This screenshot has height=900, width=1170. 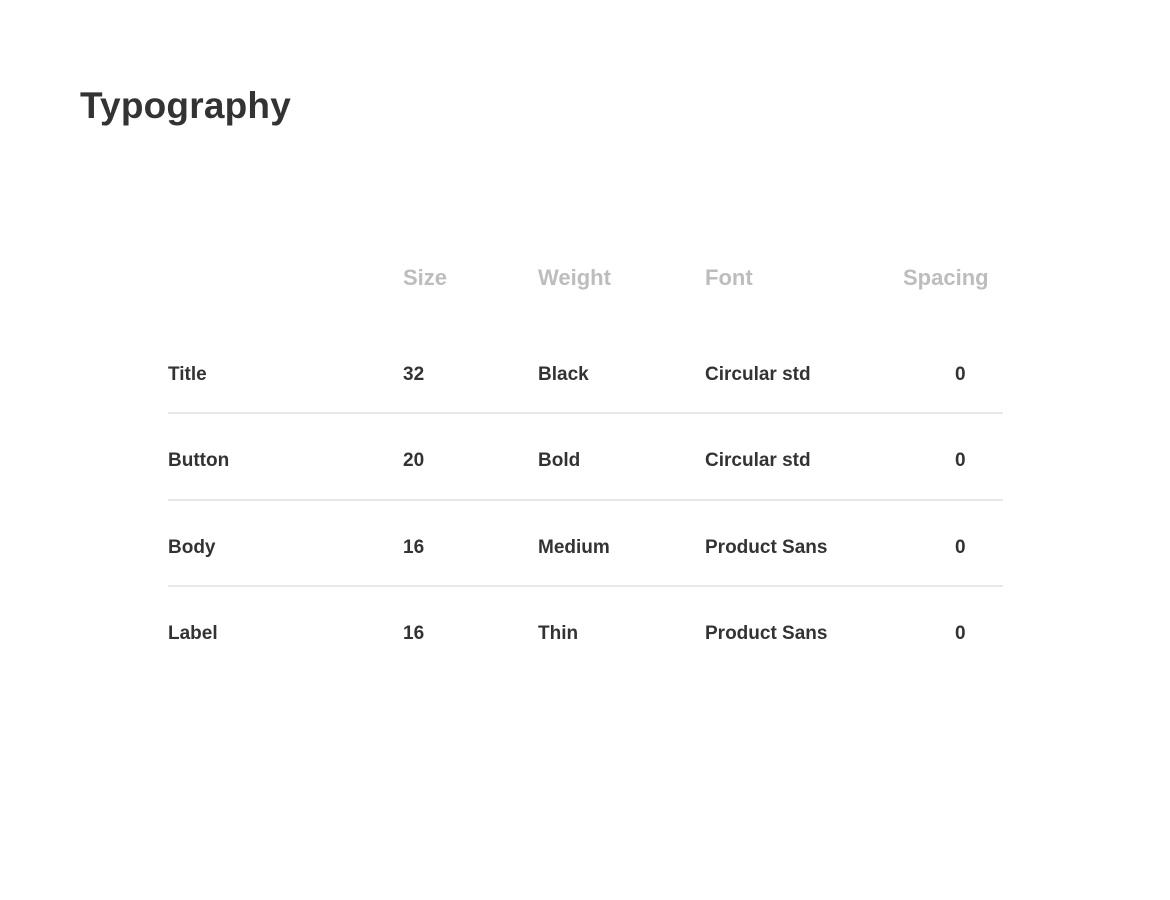 What do you see at coordinates (574, 547) in the screenshot?
I see `style-weight: Medium` at bounding box center [574, 547].